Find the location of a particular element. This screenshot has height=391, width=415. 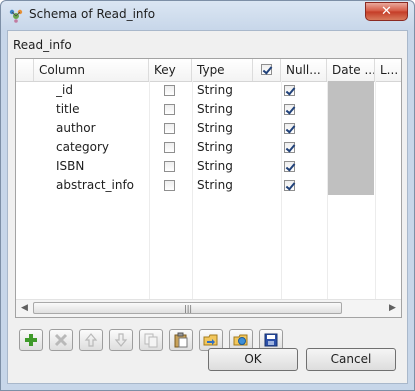

select-all-checkbox is located at coordinates (266, 69).